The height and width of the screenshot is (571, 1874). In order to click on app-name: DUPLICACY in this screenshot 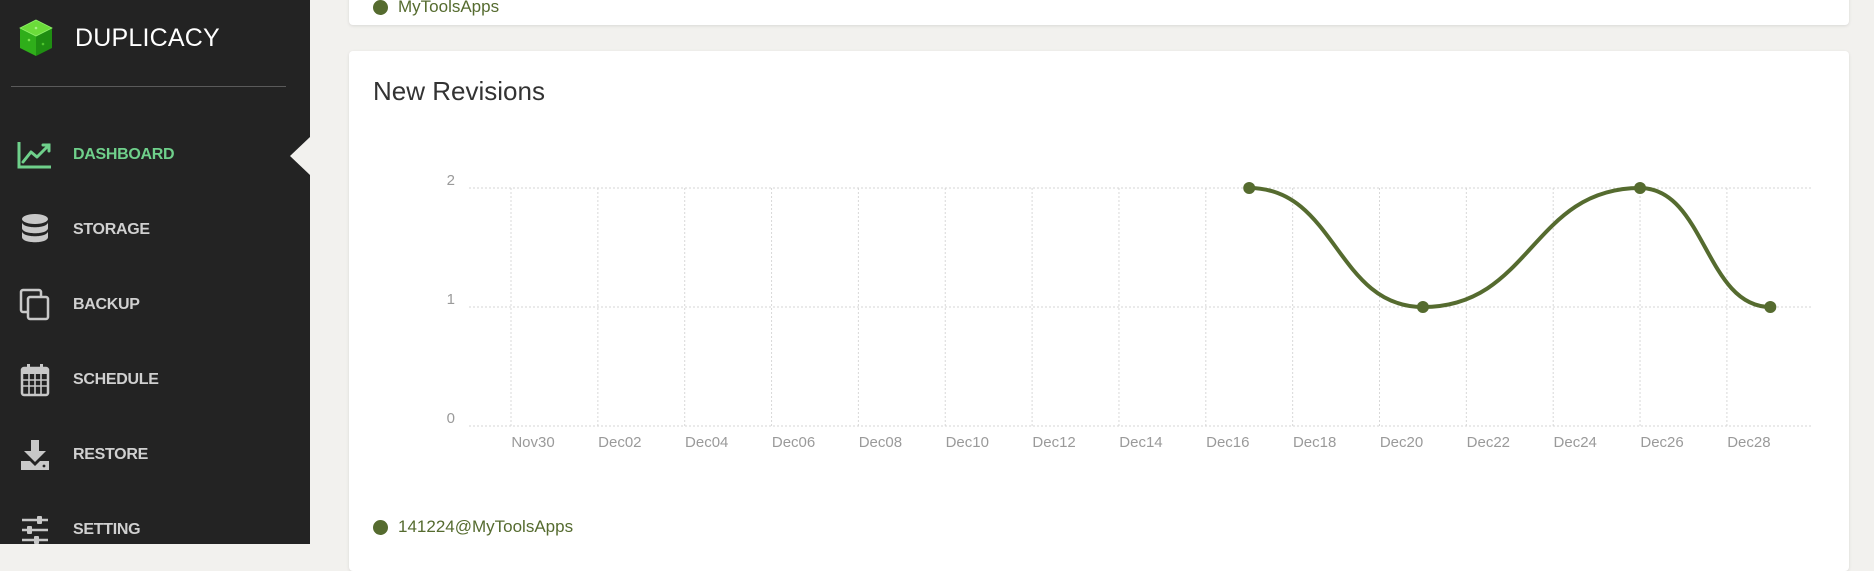, I will do `click(147, 37)`.